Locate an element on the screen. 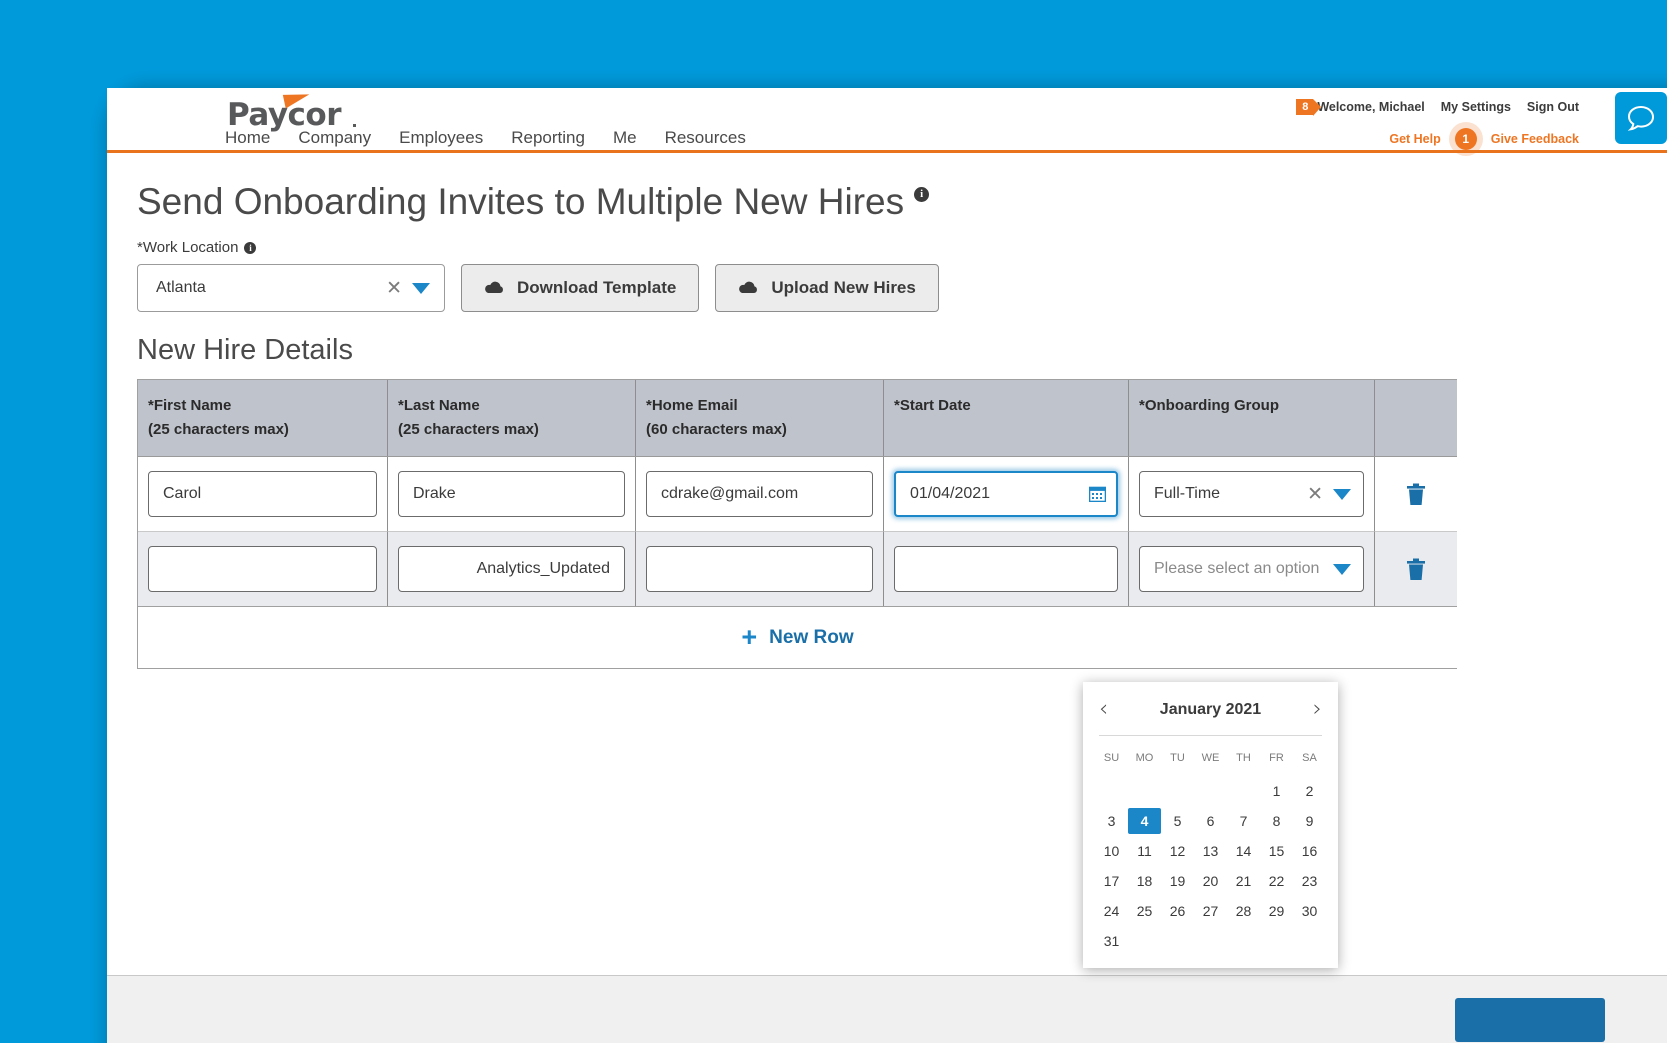 Image resolution: width=1667 pixels, height=1043 pixels. prev-month-icon: ‹ is located at coordinates (1103, 709).